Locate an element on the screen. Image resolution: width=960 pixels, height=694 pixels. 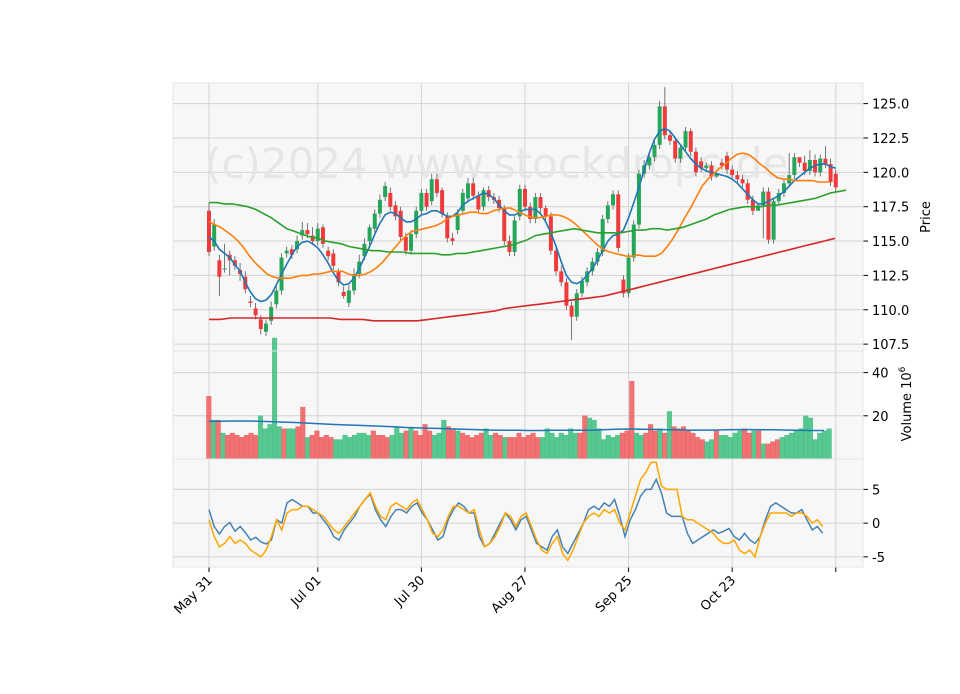
oscillator-panel-bg is located at coordinates (518, 513).